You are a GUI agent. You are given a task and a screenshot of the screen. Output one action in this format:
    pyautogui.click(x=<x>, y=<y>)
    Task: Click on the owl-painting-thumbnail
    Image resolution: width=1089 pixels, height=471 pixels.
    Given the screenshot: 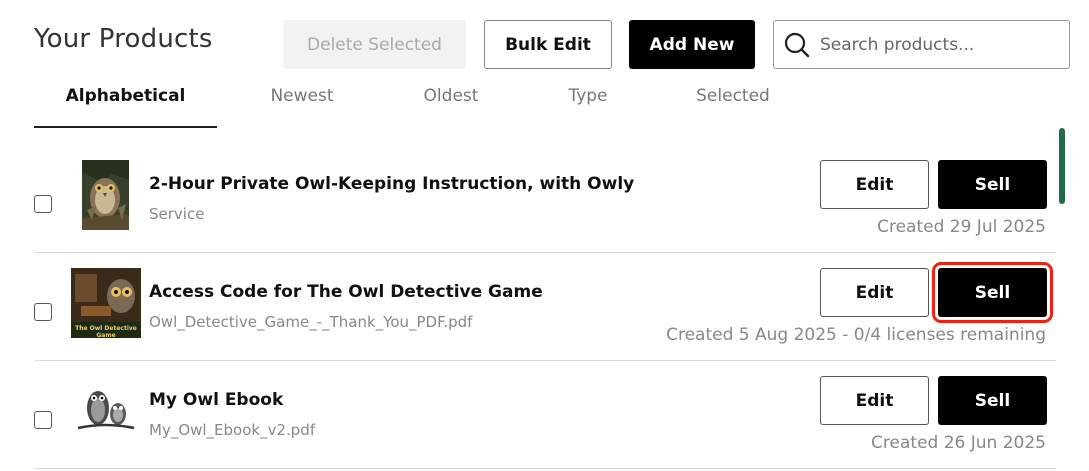 What is the action you would take?
    pyautogui.click(x=105, y=195)
    